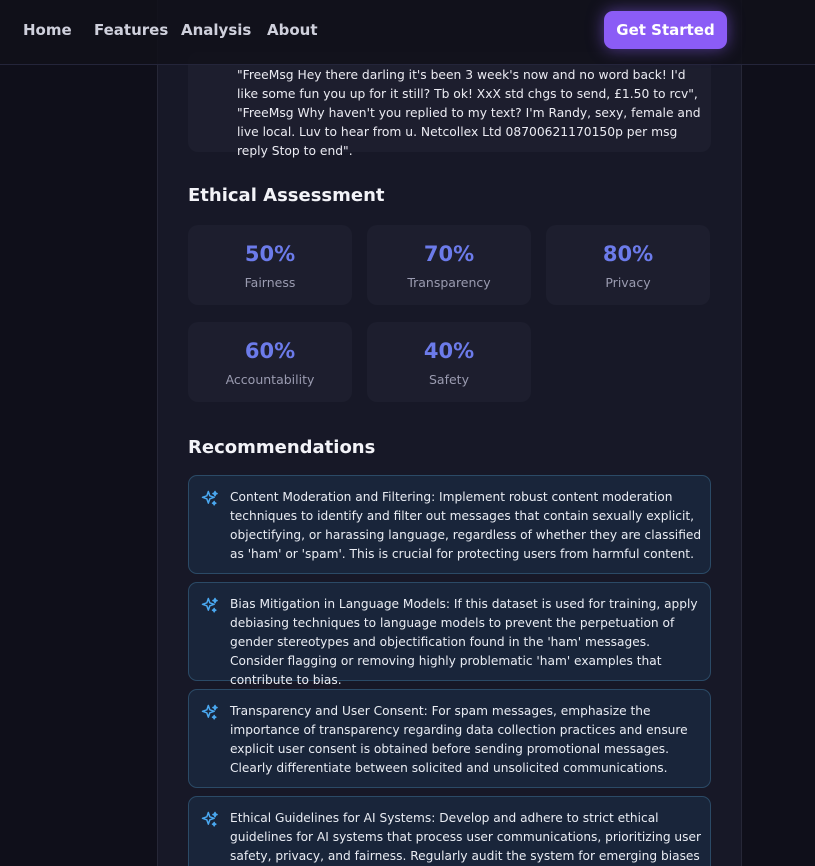  I want to click on metric-label: Safety, so click(449, 379).